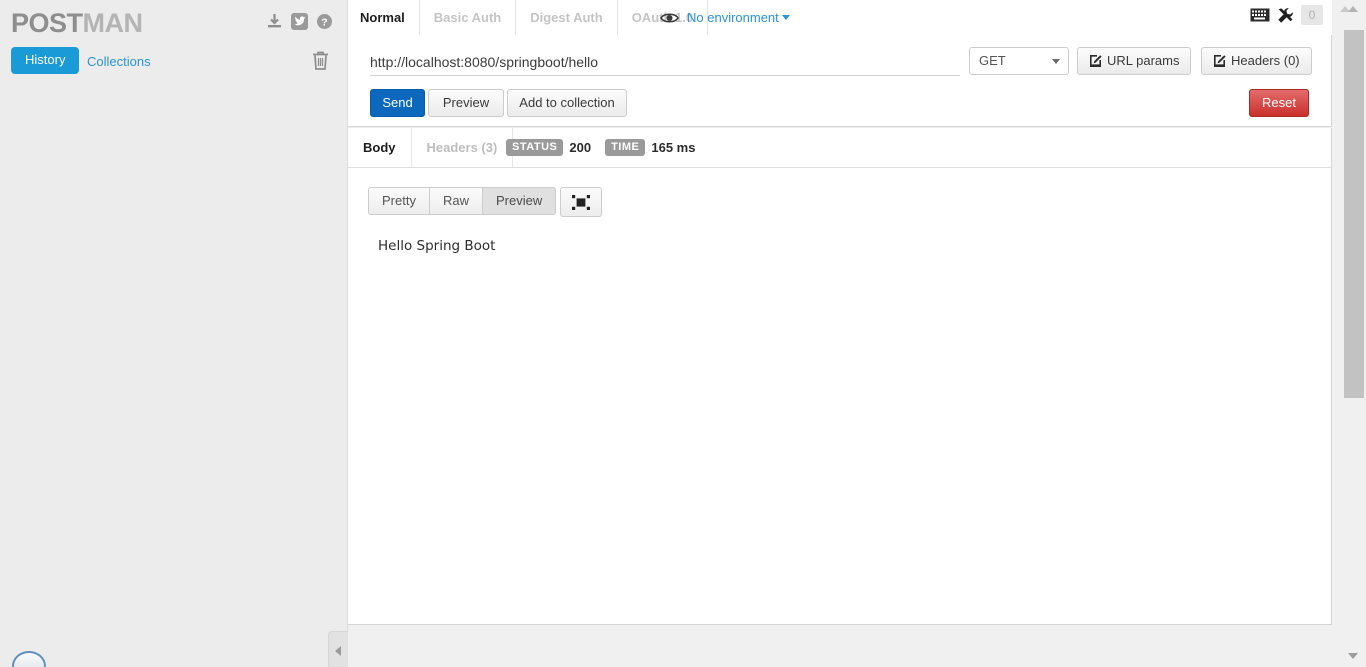 The width and height of the screenshot is (1366, 667). What do you see at coordinates (665, 62) in the screenshot?
I see `url-input` at bounding box center [665, 62].